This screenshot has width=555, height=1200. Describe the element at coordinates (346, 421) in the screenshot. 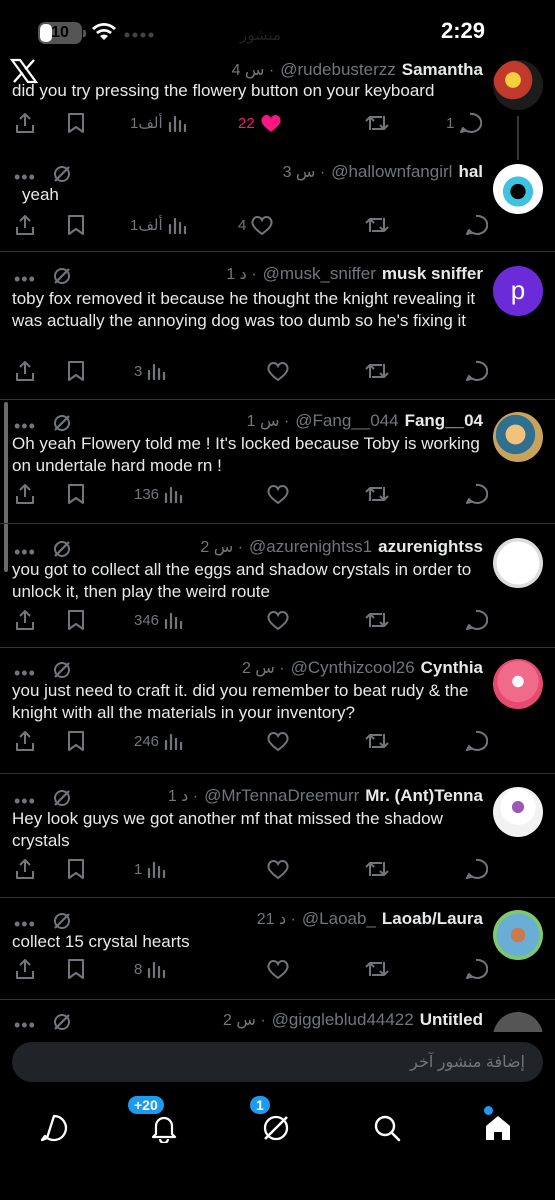

I see `author-handle: @Fang__044` at that location.